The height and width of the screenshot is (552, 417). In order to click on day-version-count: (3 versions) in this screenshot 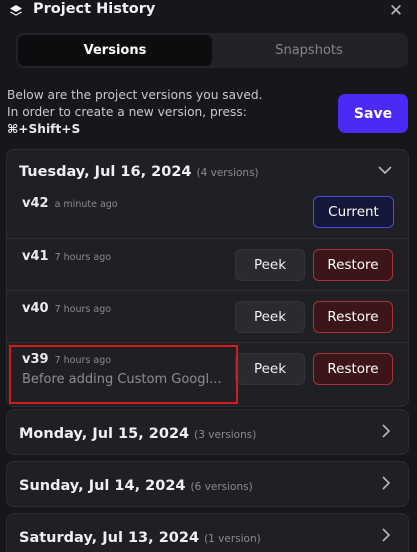, I will do `click(225, 435)`.